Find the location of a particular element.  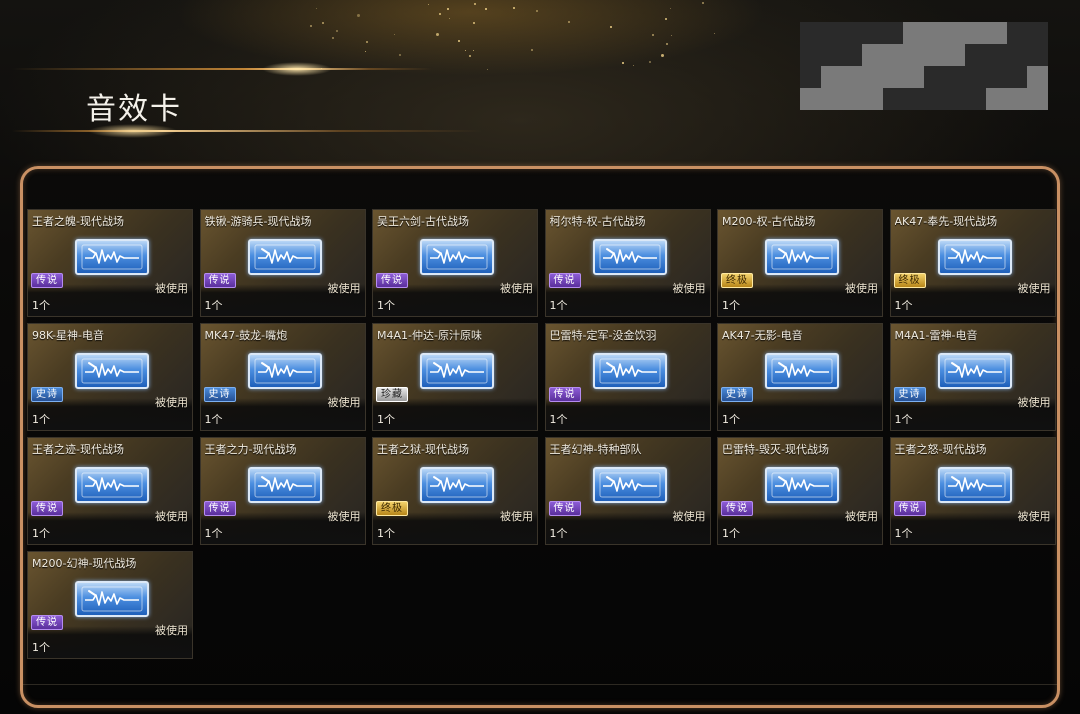

sound-card: 王者之迹-现代战场 传说 被使用 1个 is located at coordinates (110, 491).